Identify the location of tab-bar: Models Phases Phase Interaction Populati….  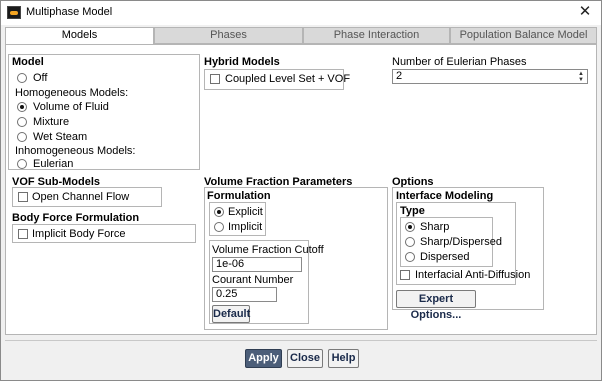
(301, 36).